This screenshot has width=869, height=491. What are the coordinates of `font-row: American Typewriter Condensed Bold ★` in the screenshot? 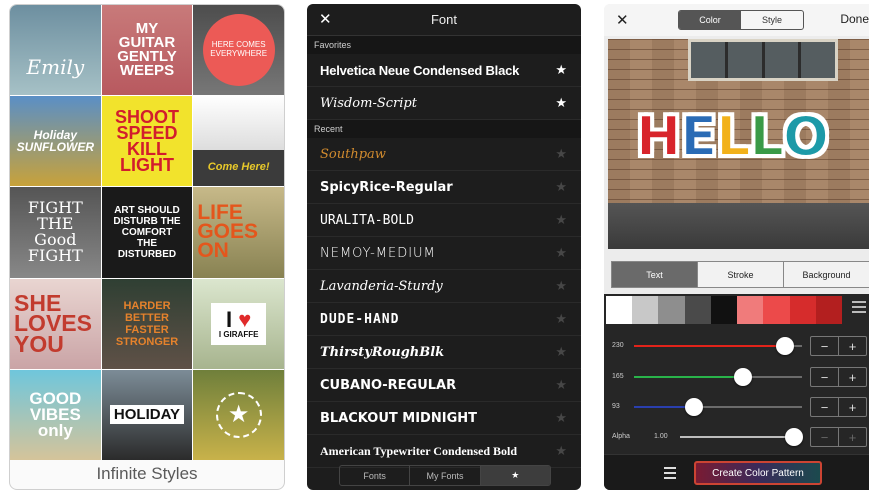 It's located at (444, 451).